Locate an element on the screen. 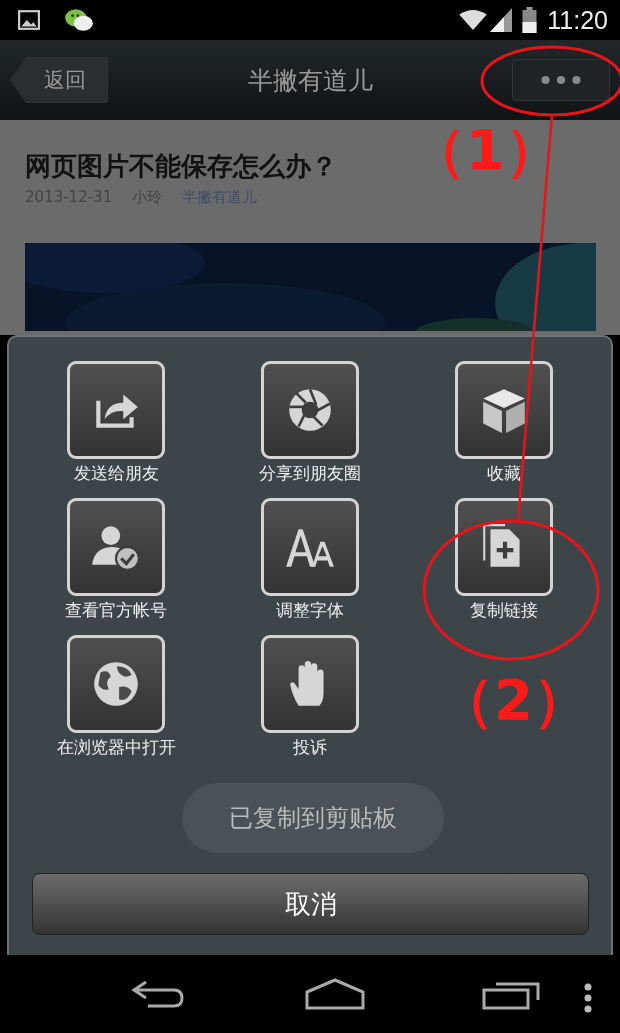 Image resolution: width=620 pixels, height=1033 pixels. menu-option: 调整字体 is located at coordinates (310, 560).